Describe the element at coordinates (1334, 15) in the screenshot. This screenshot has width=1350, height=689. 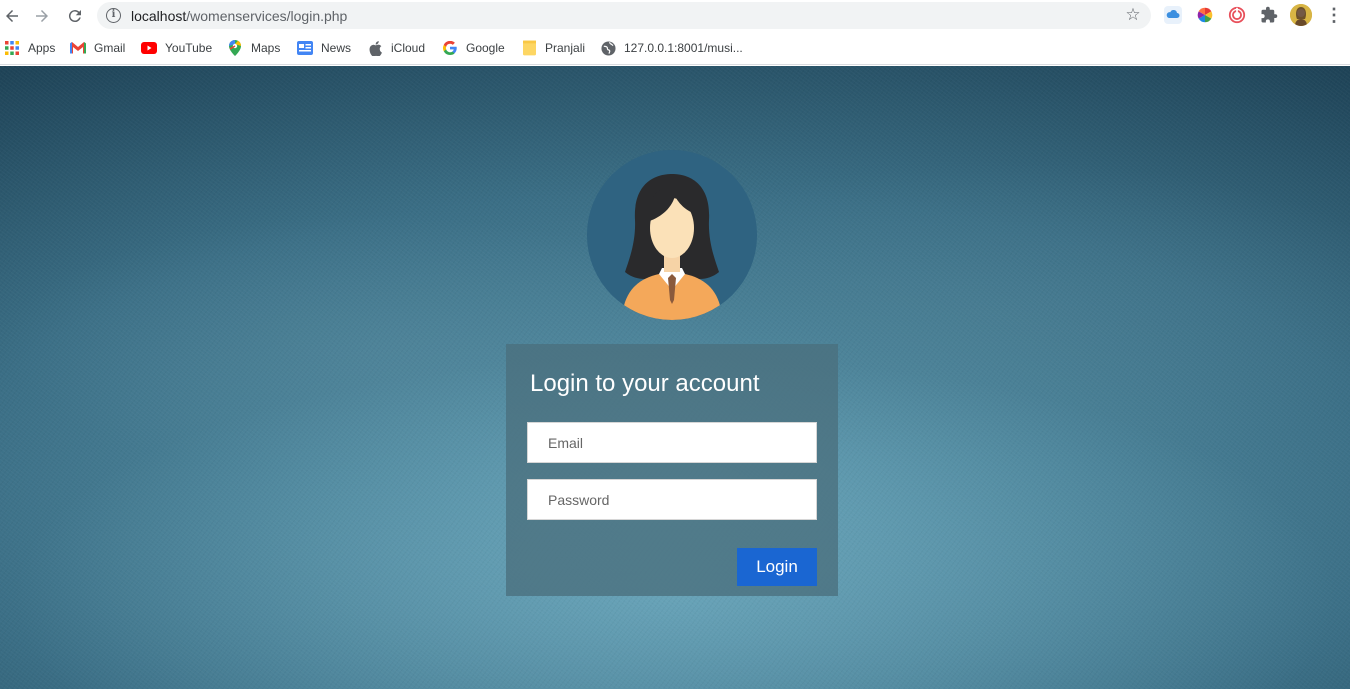
I see `menu-kebab-icon: ⋮` at that location.